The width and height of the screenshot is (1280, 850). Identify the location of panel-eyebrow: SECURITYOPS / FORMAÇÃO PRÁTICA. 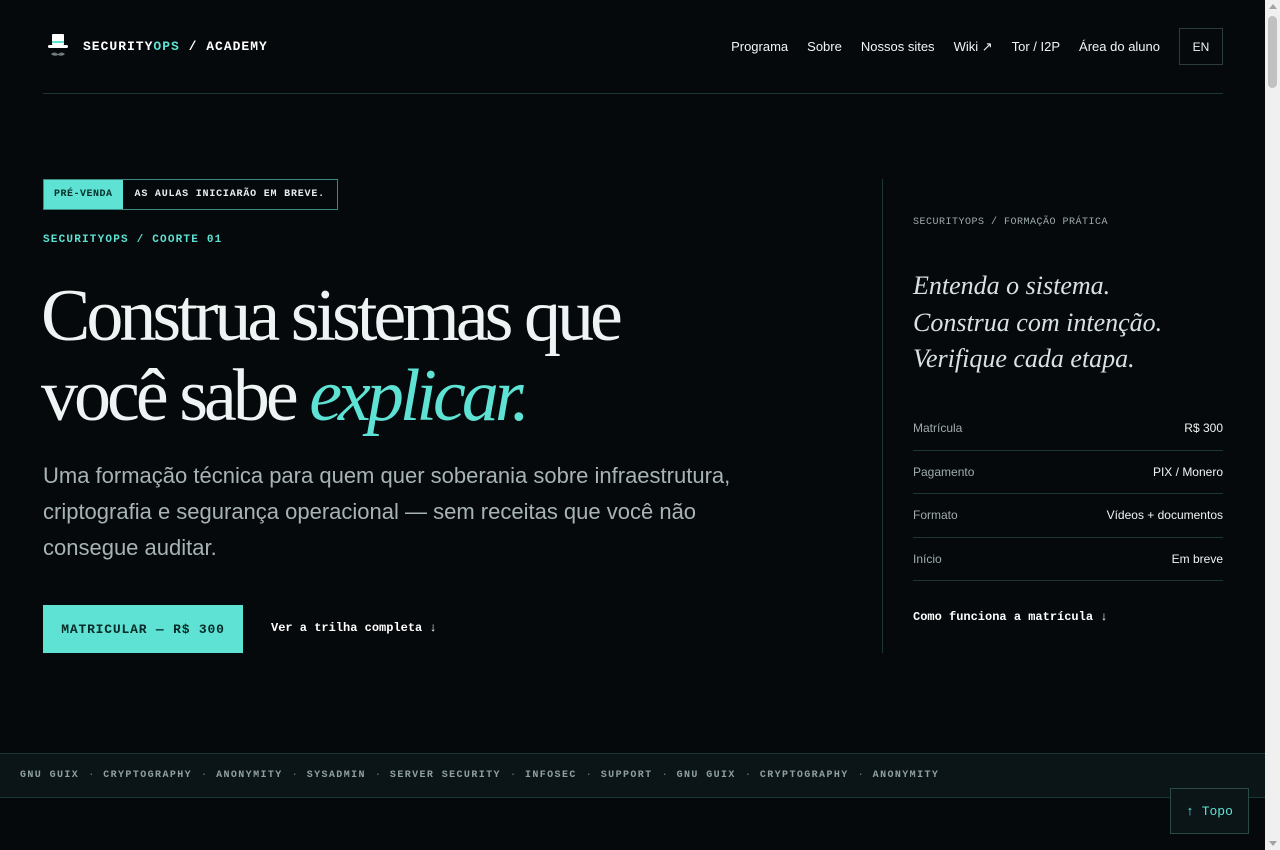
(1011, 222).